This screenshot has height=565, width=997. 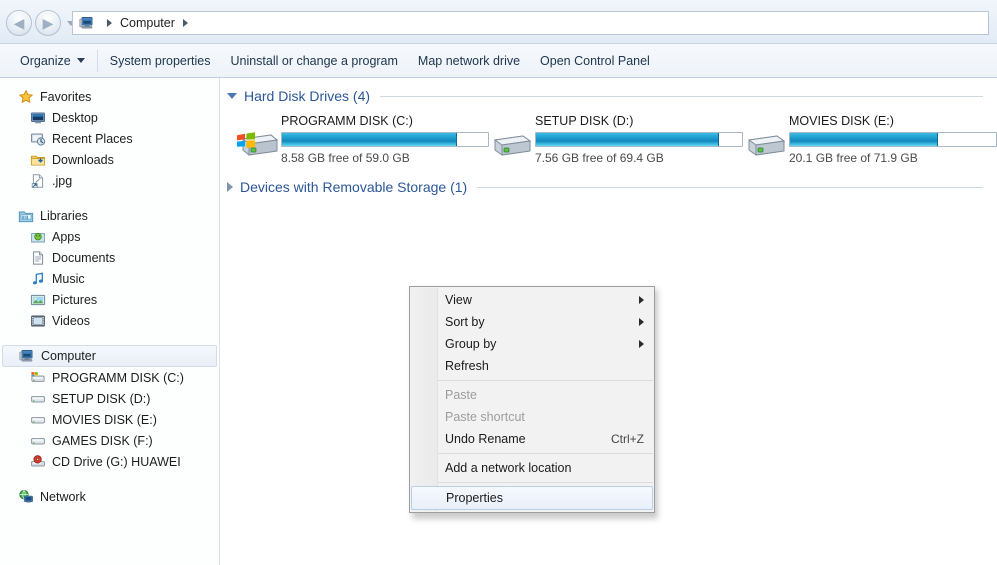 I want to click on sidebar-item-movies-disk-e: MOVIES DISK (E:), so click(x=109, y=419).